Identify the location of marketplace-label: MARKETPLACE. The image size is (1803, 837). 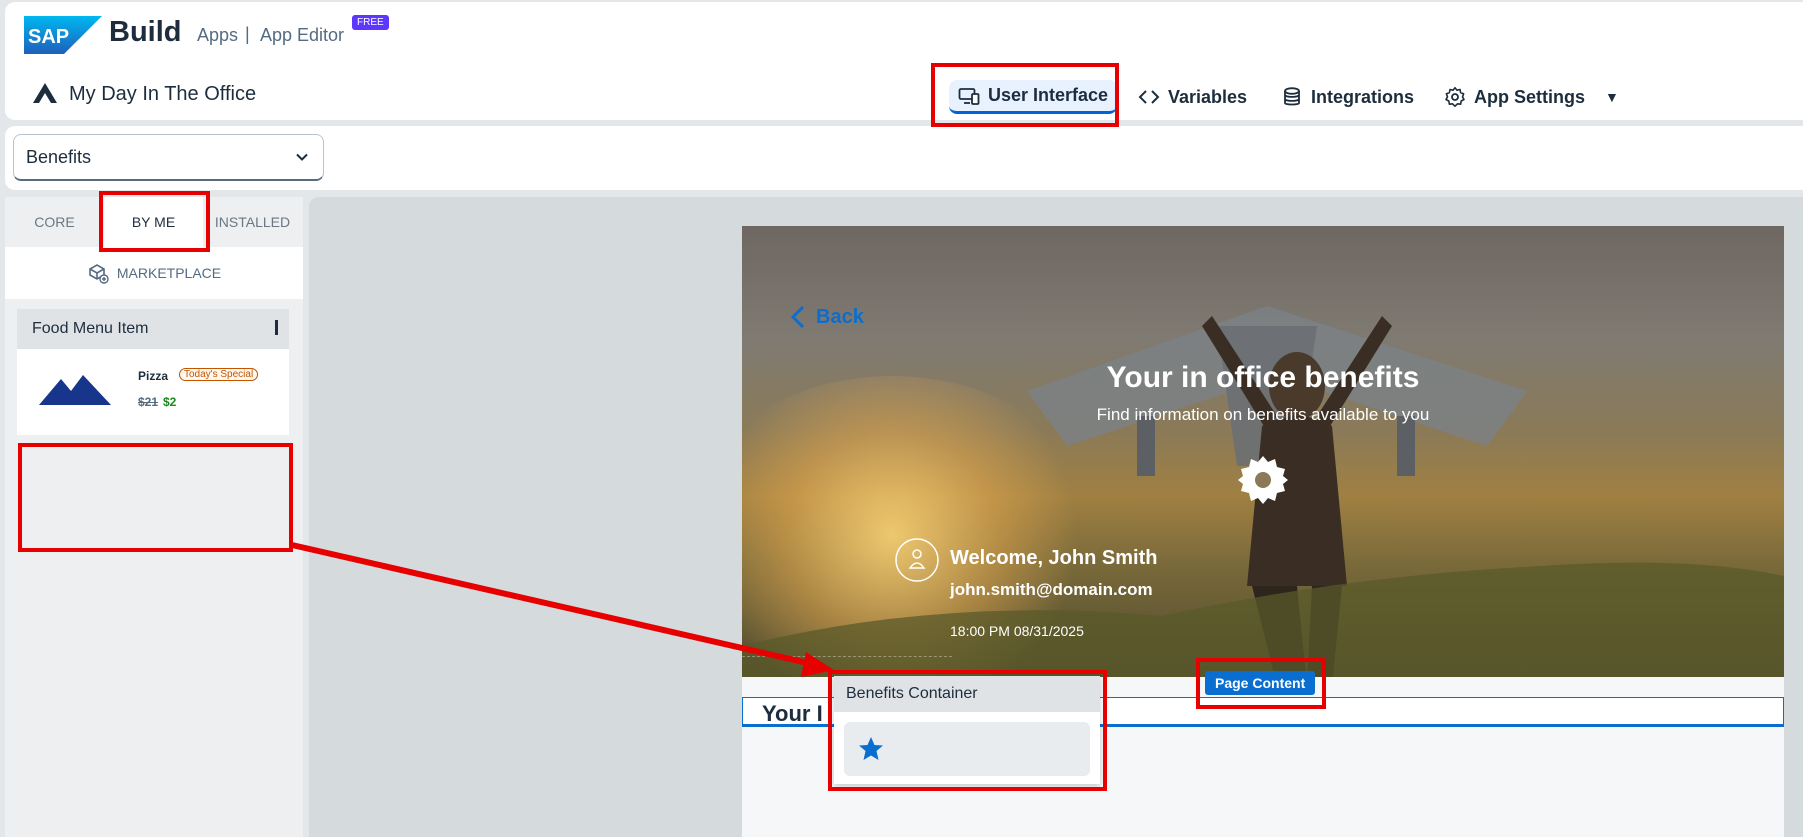
(169, 273).